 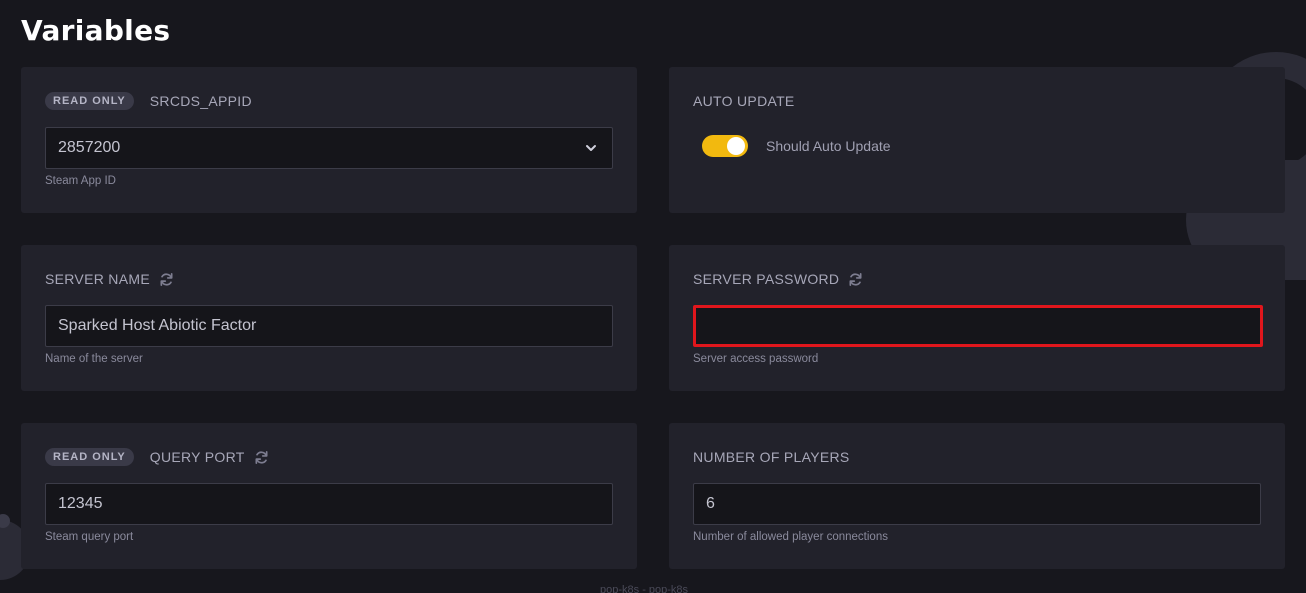 I want to click on toggle-label: Should Auto Update, so click(x=828, y=146).